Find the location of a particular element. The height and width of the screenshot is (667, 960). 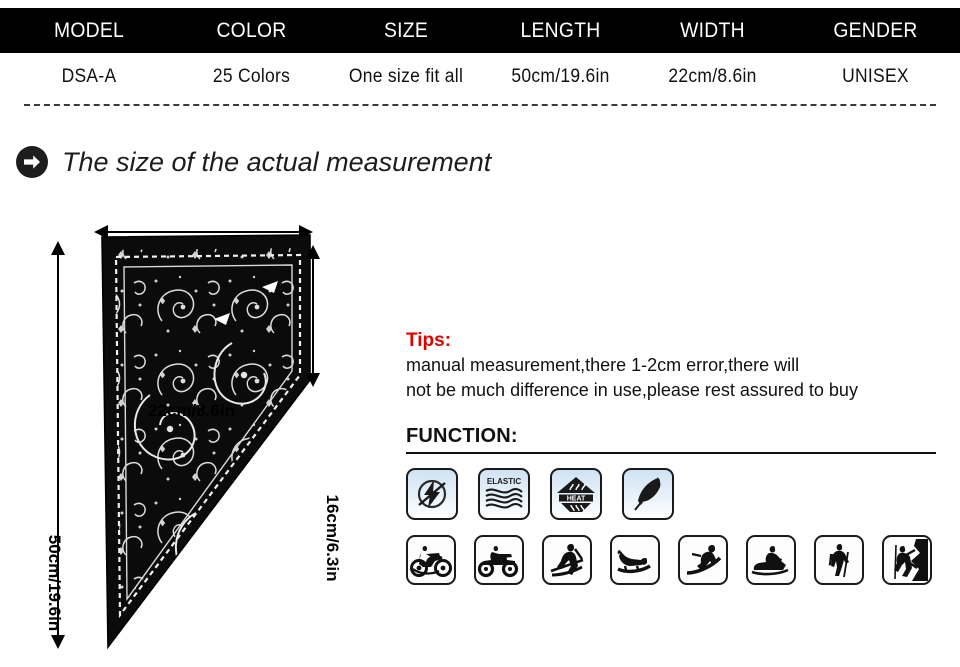

activity-icon-row is located at coordinates (671, 560).